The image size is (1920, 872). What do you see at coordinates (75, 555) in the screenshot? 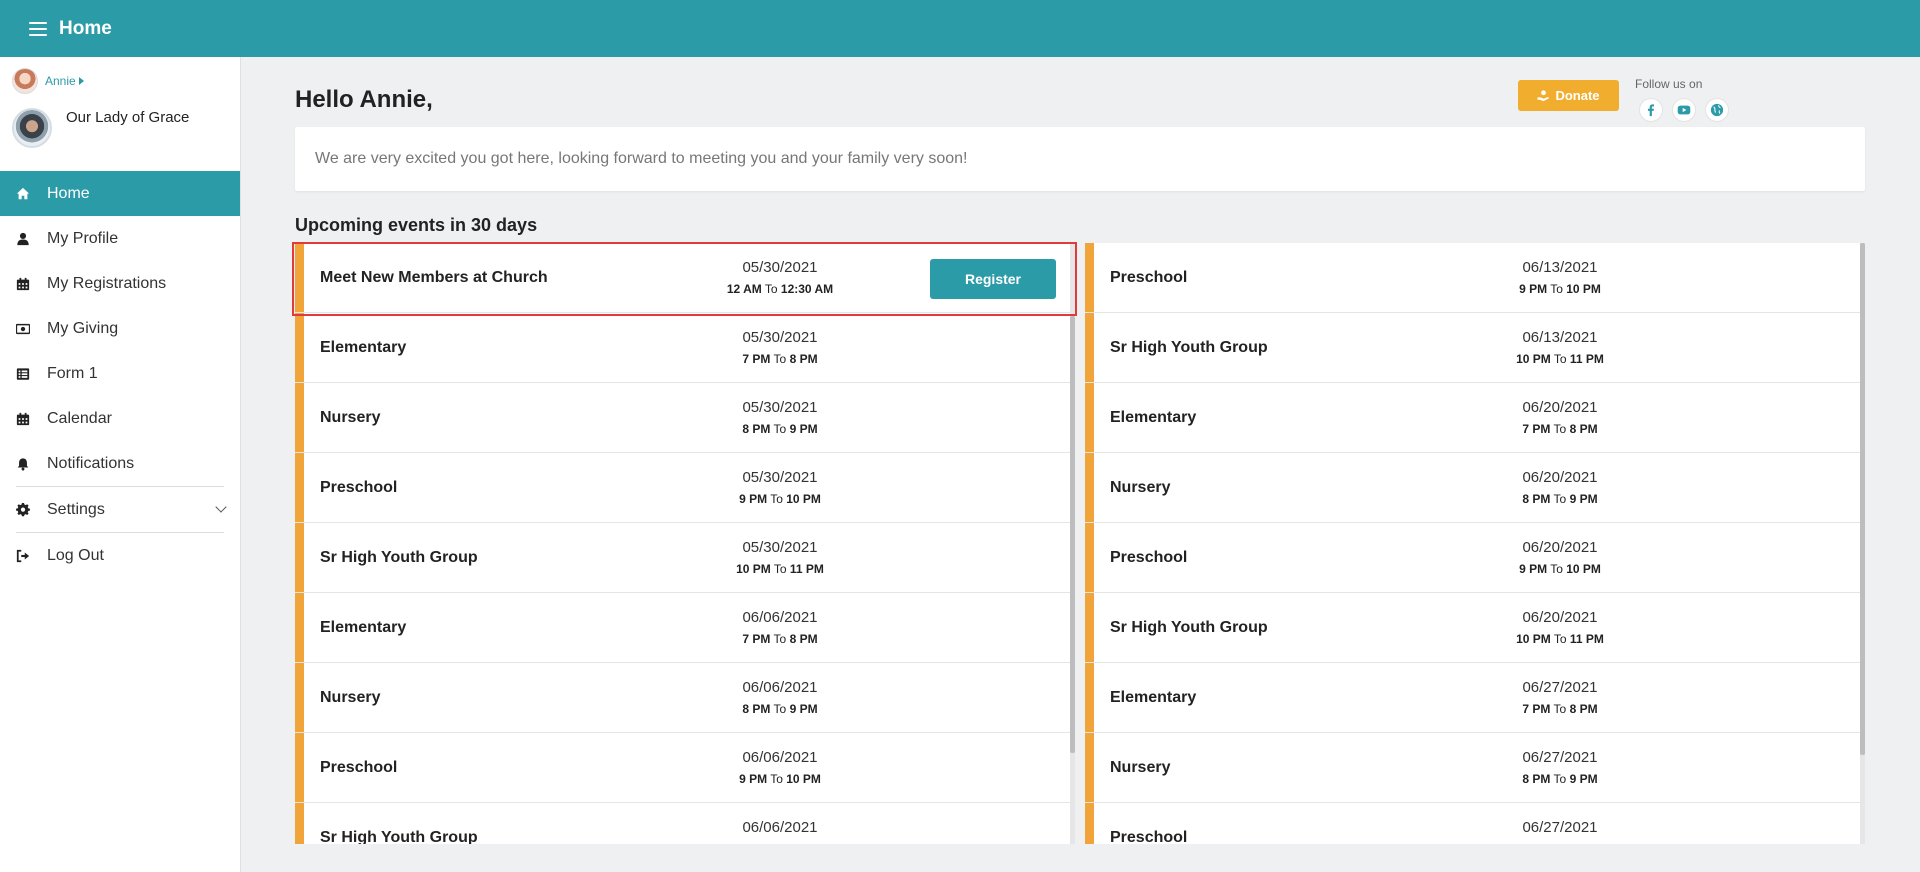
I see `sidebar-item-label: Log Out` at bounding box center [75, 555].